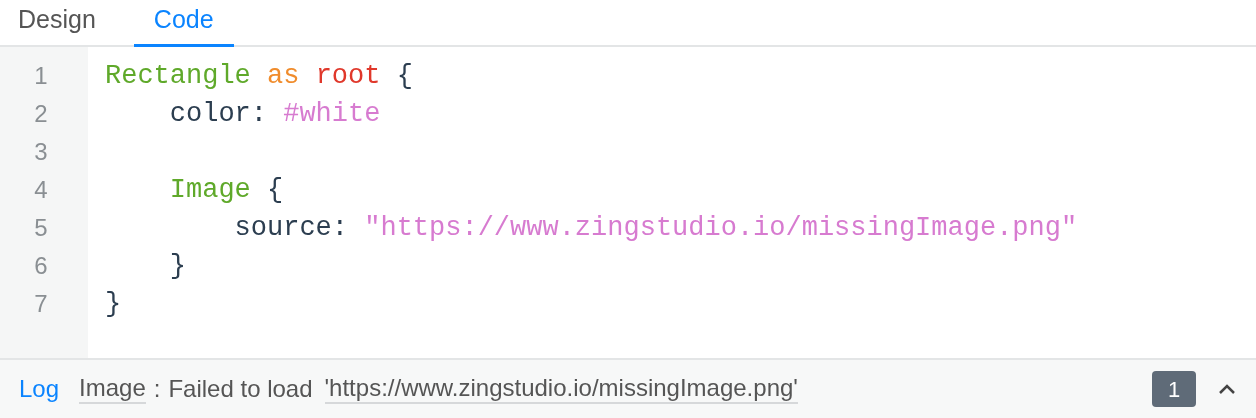  What do you see at coordinates (41, 228) in the screenshot?
I see `line-number: 5` at bounding box center [41, 228].